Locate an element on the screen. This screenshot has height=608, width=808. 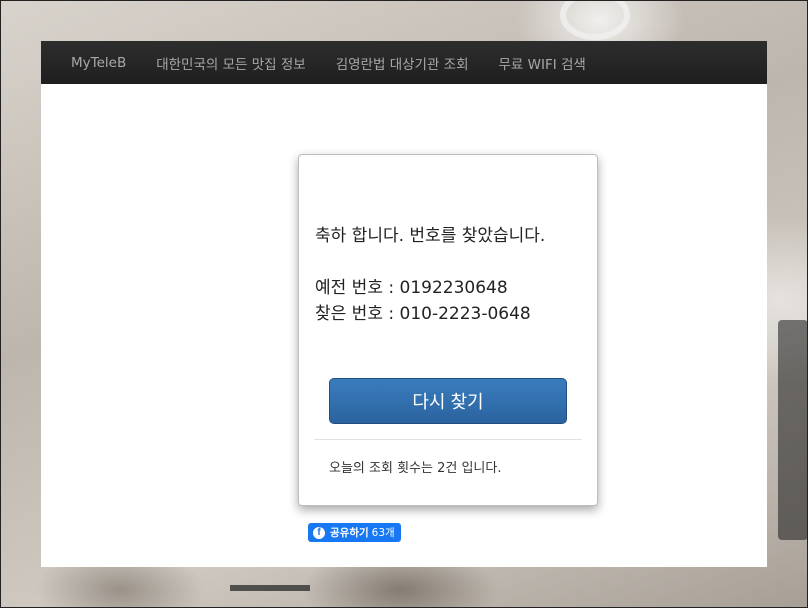
share-count: 63개 is located at coordinates (383, 533).